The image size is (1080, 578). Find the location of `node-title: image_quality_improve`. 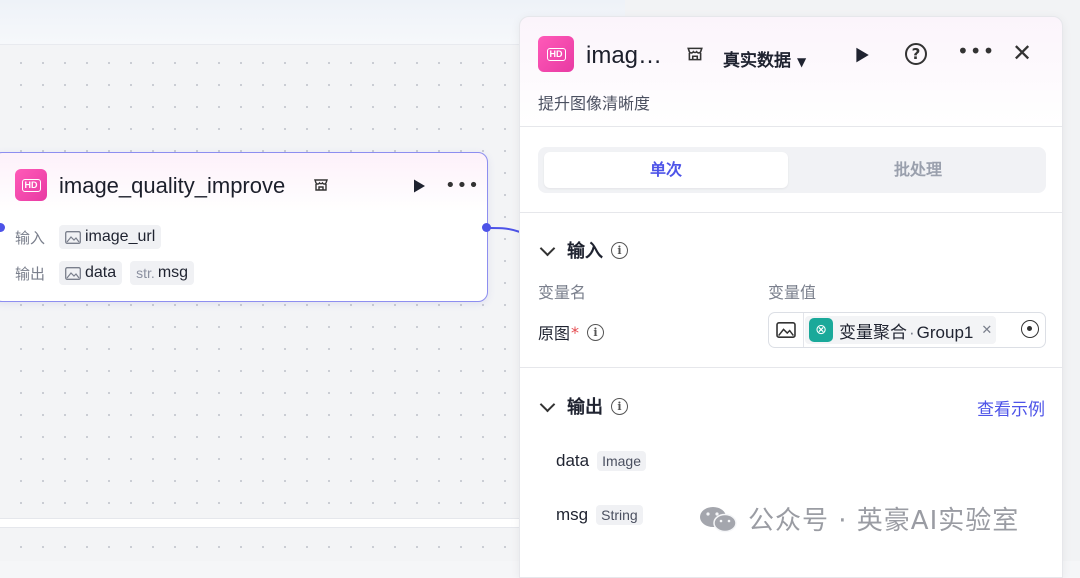

node-title: image_quality_improve is located at coordinates (172, 185).